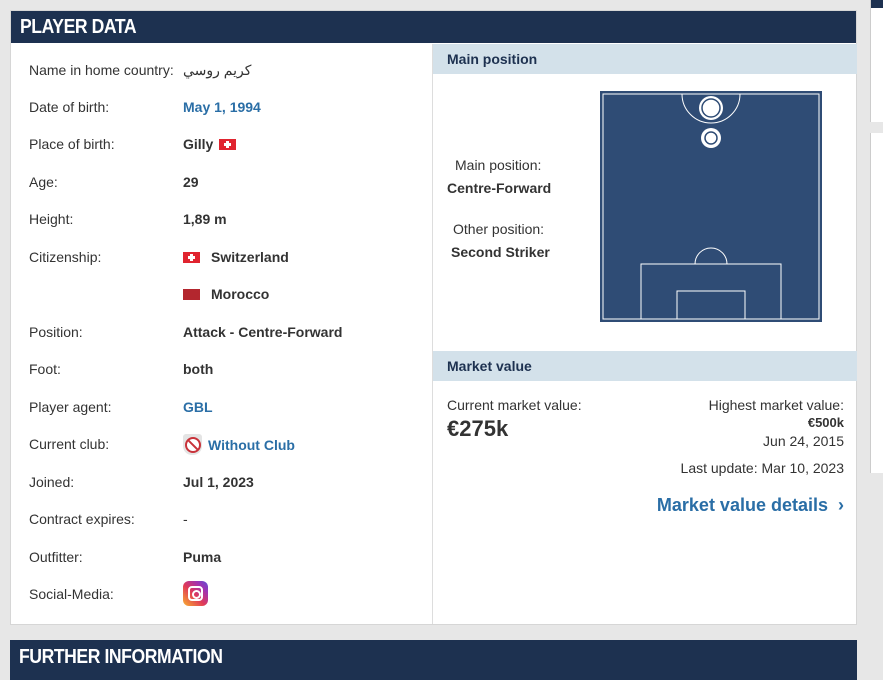 The height and width of the screenshot is (680, 883). I want to click on citizenship-text: Morocco, so click(240, 294).